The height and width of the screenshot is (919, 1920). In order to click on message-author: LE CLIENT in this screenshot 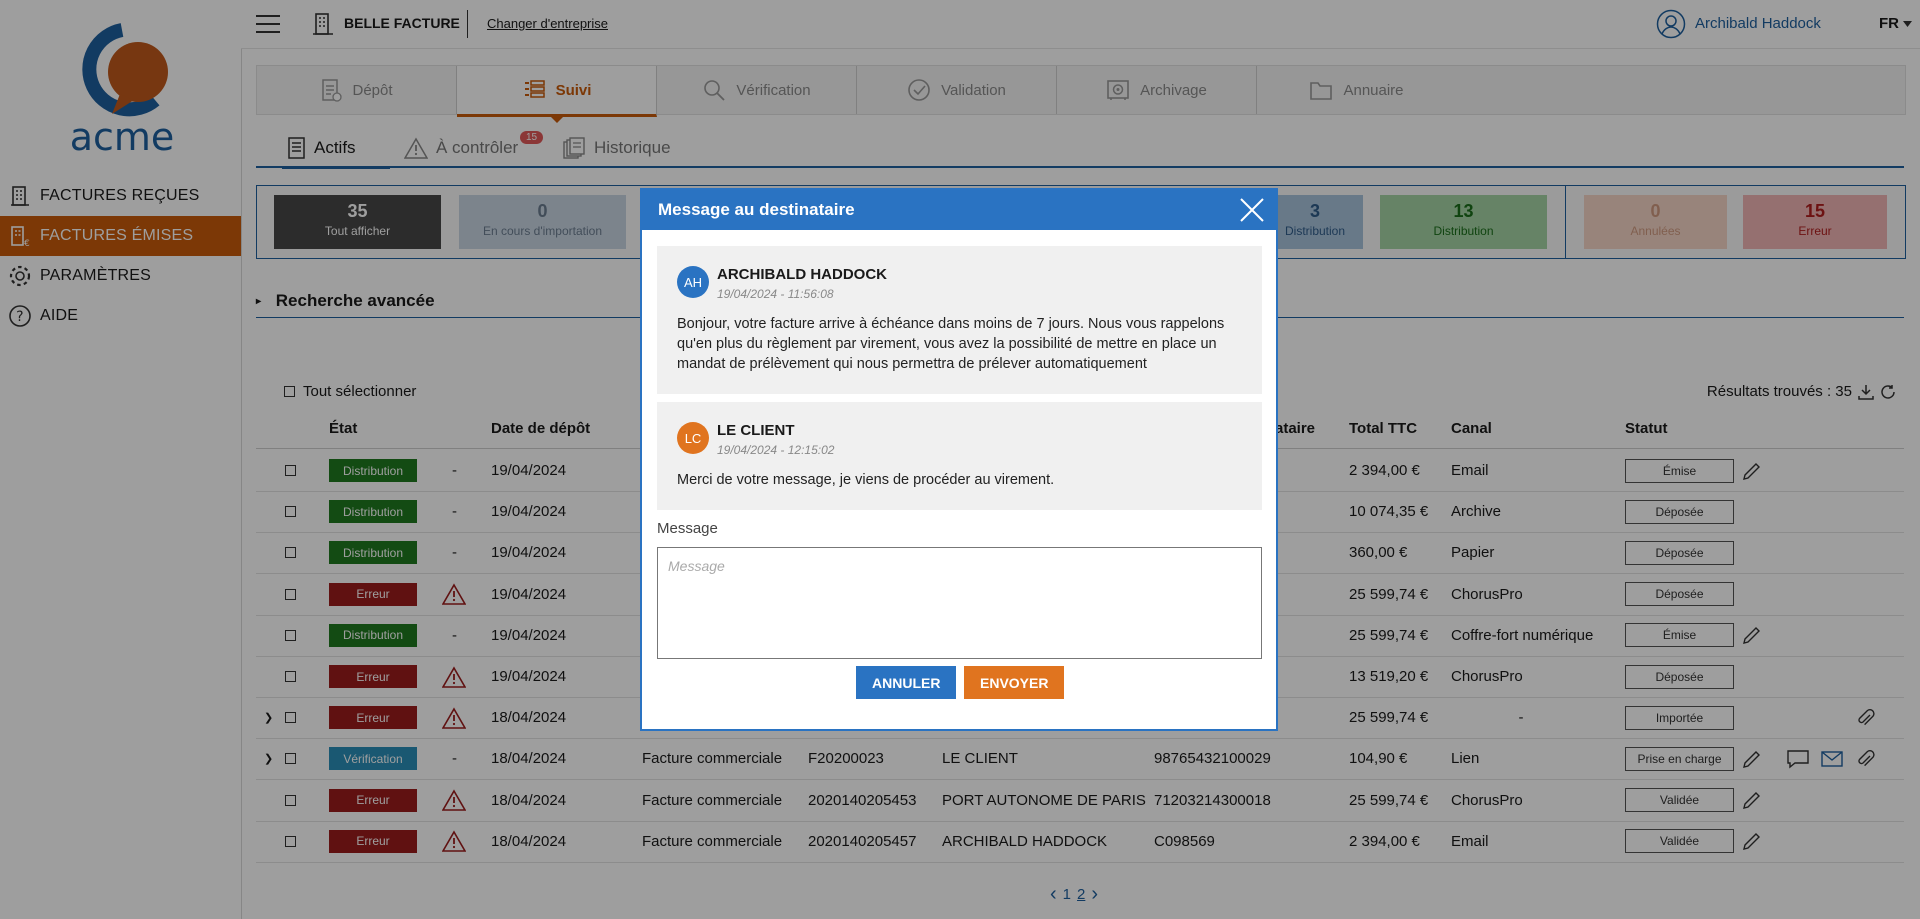, I will do `click(756, 430)`.